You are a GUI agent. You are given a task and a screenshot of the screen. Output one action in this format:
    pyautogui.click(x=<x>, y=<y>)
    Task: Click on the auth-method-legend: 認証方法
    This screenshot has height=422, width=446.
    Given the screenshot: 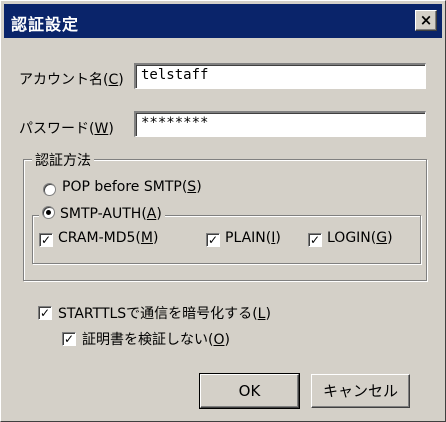 What is the action you would take?
    pyautogui.click(x=63, y=160)
    